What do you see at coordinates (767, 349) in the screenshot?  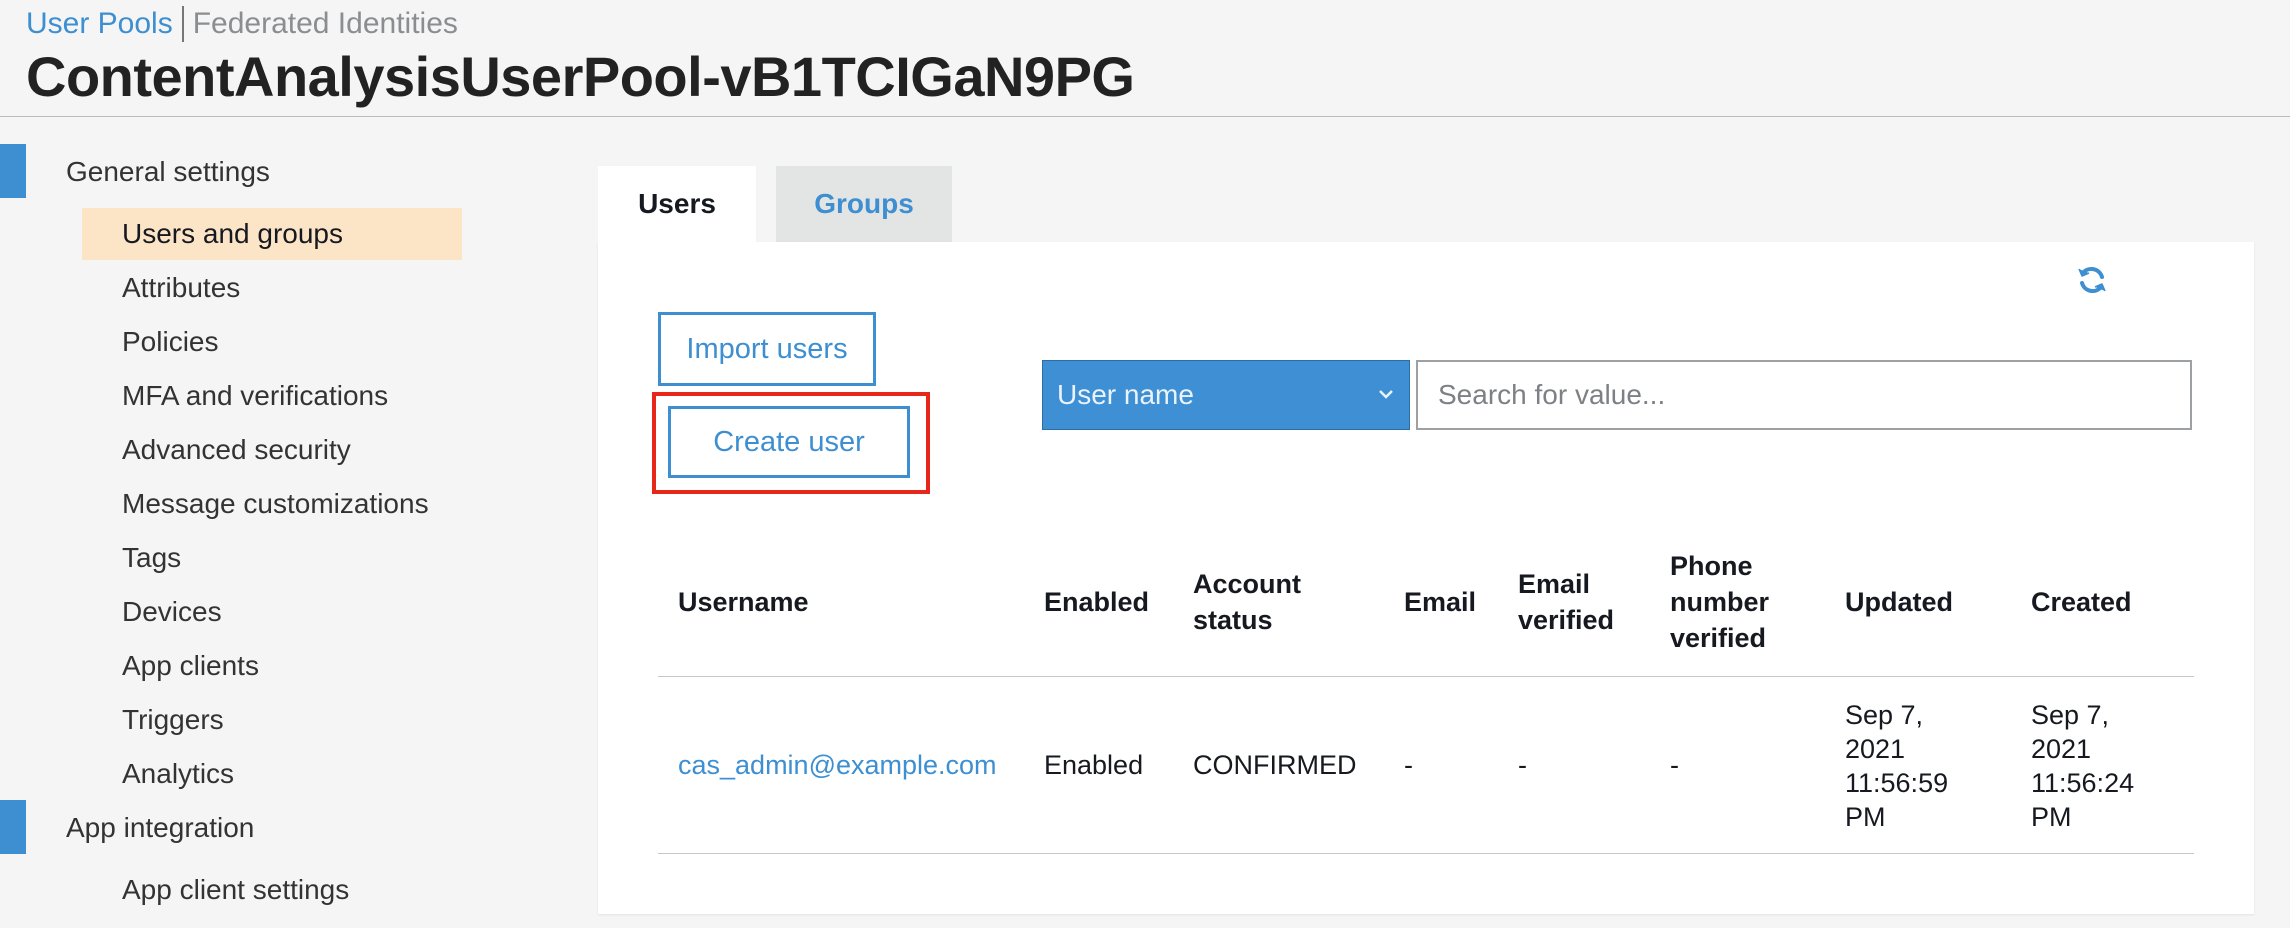 I see `import-users-button: Import users` at bounding box center [767, 349].